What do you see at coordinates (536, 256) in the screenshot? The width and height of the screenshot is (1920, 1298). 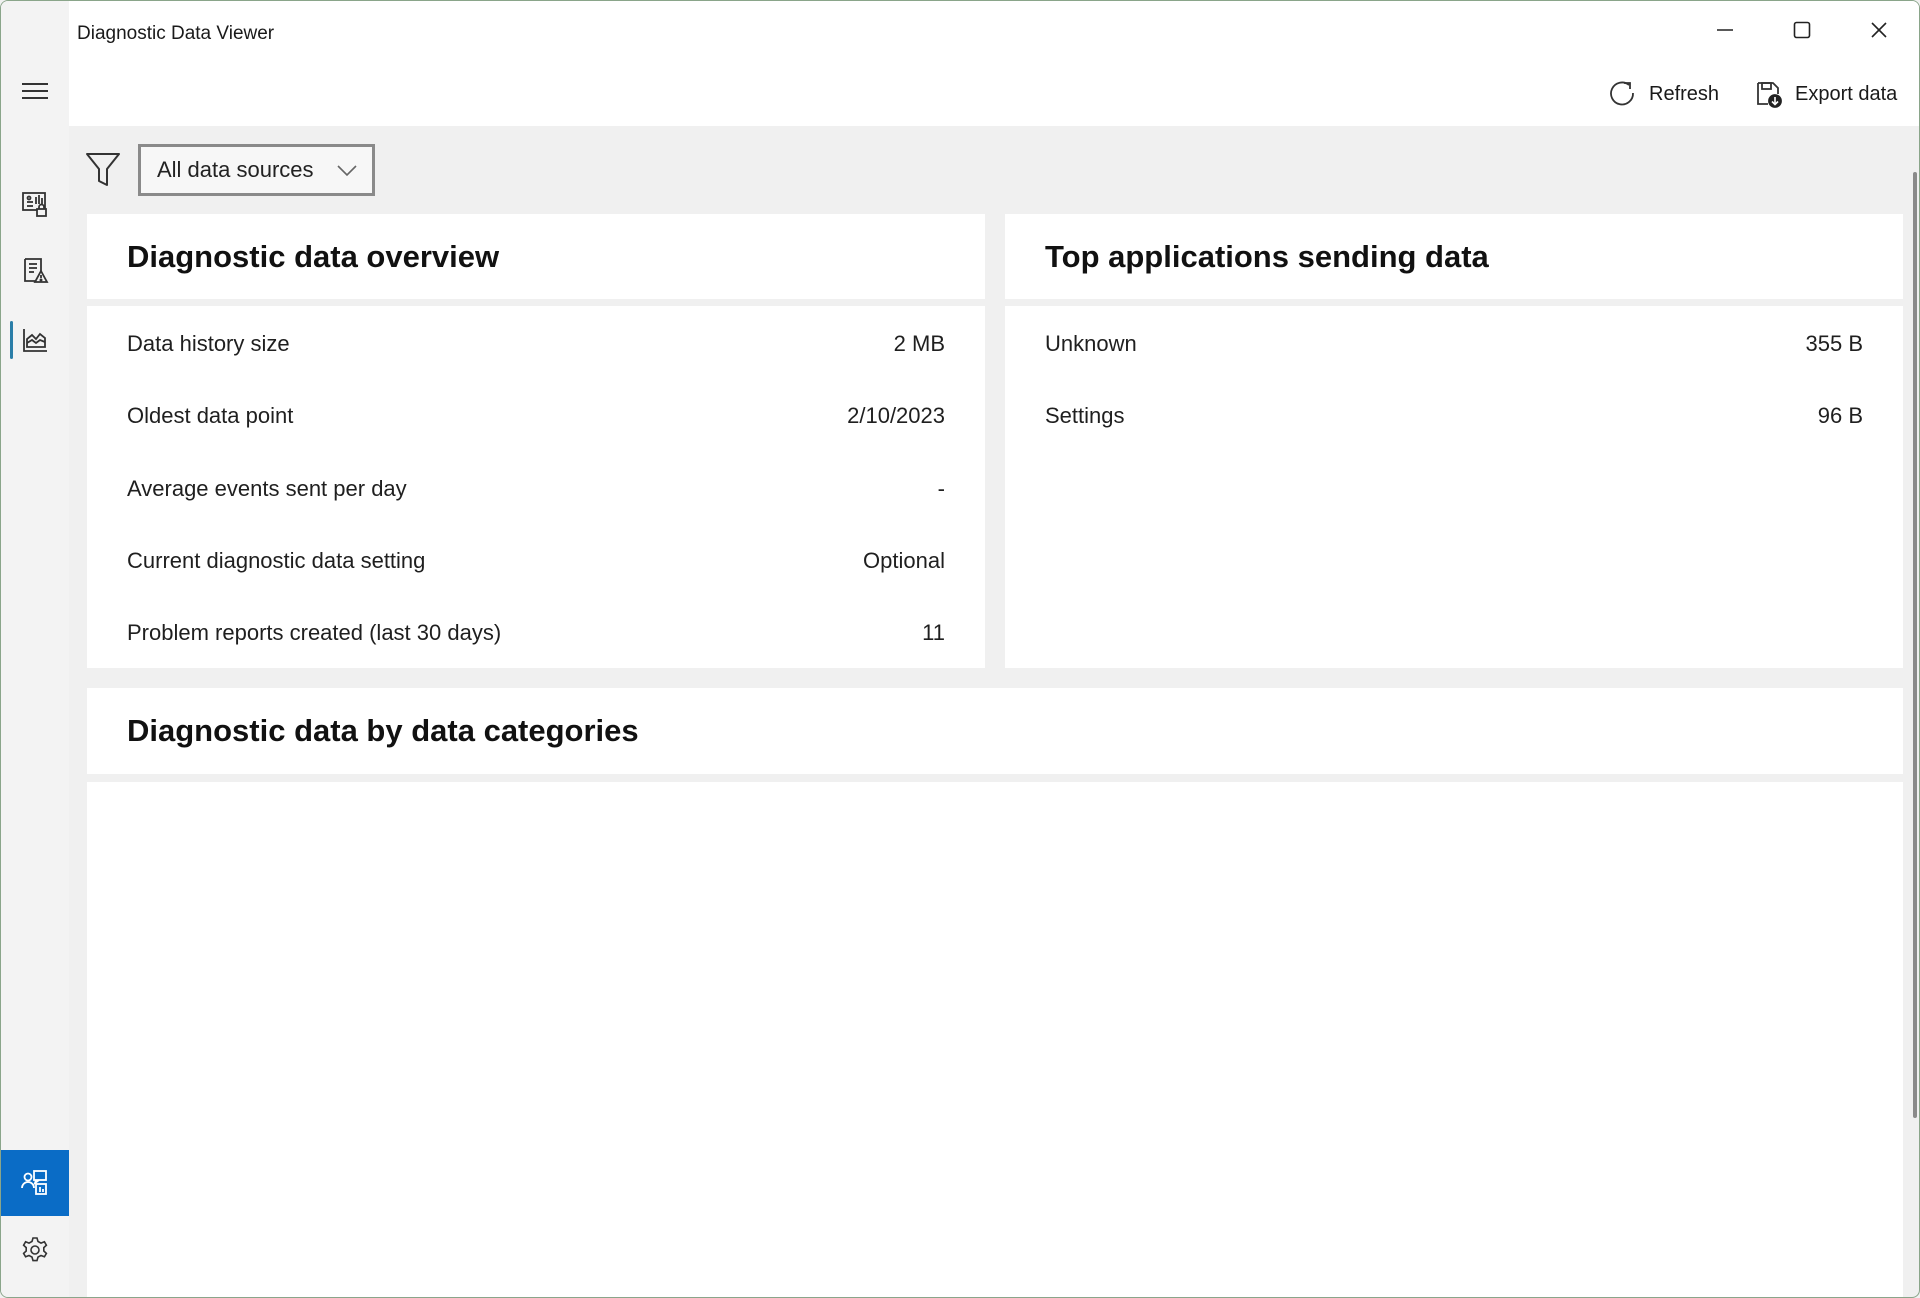 I see `overview-card-header: Diagnostic data overview` at bounding box center [536, 256].